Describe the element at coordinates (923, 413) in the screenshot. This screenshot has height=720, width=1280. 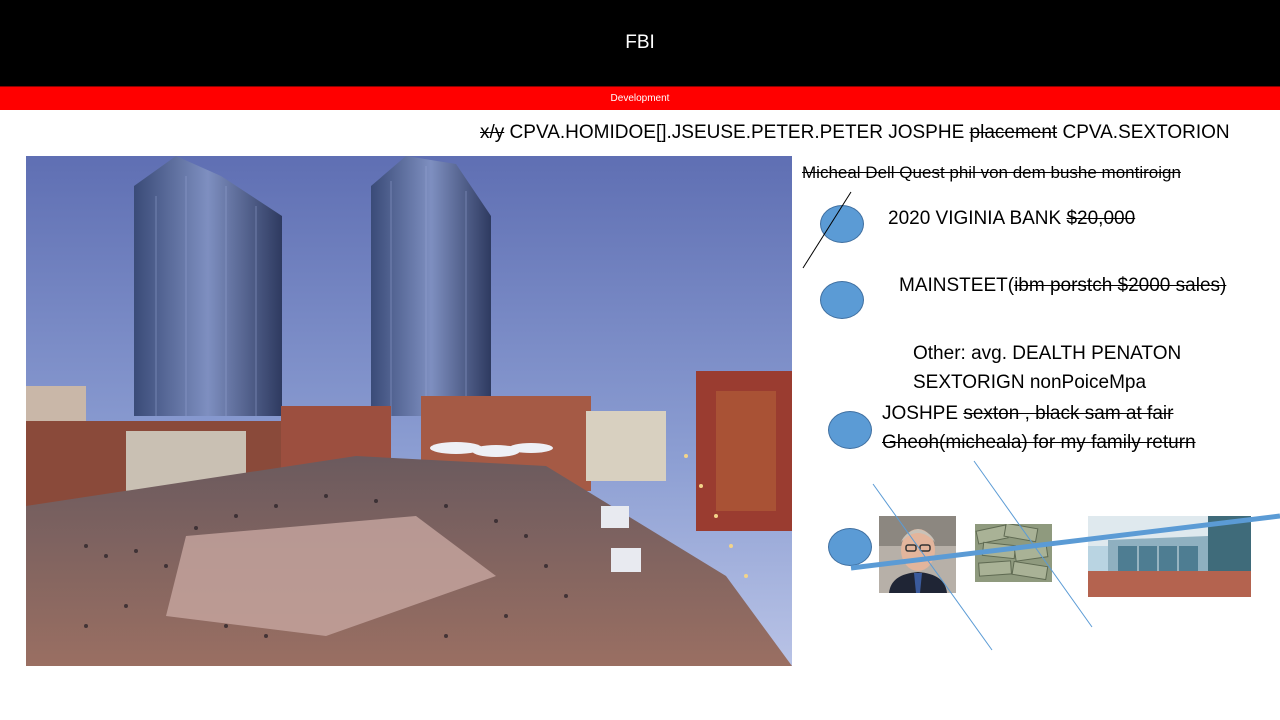
I see `item-4-text: JOSHPE` at that location.